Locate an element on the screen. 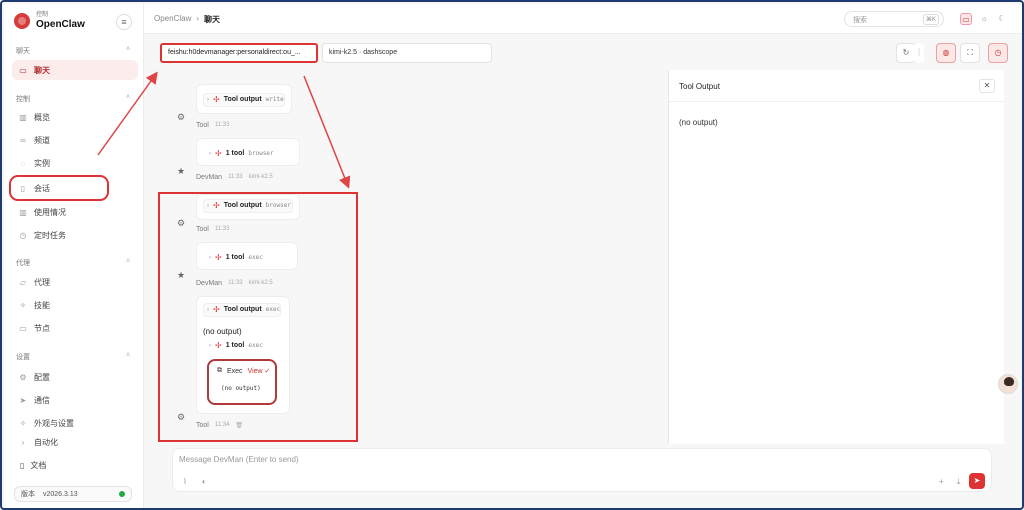  brand: 控制 OpenClaw is located at coordinates (49, 21).